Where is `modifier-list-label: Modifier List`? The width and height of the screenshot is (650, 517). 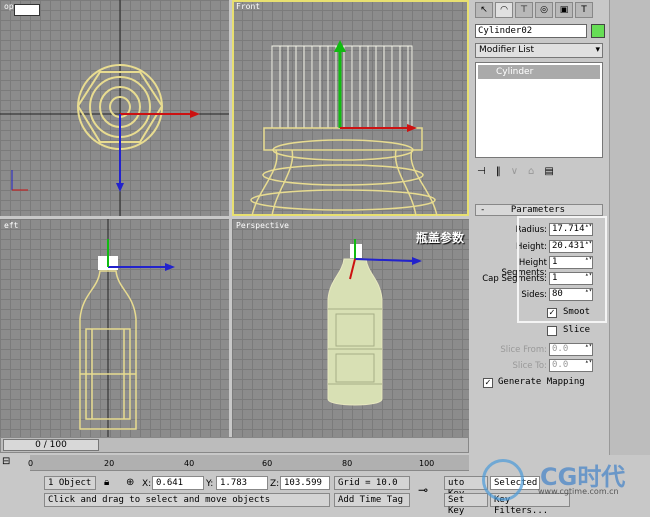
modifier-list-label: Modifier List is located at coordinates (506, 50).